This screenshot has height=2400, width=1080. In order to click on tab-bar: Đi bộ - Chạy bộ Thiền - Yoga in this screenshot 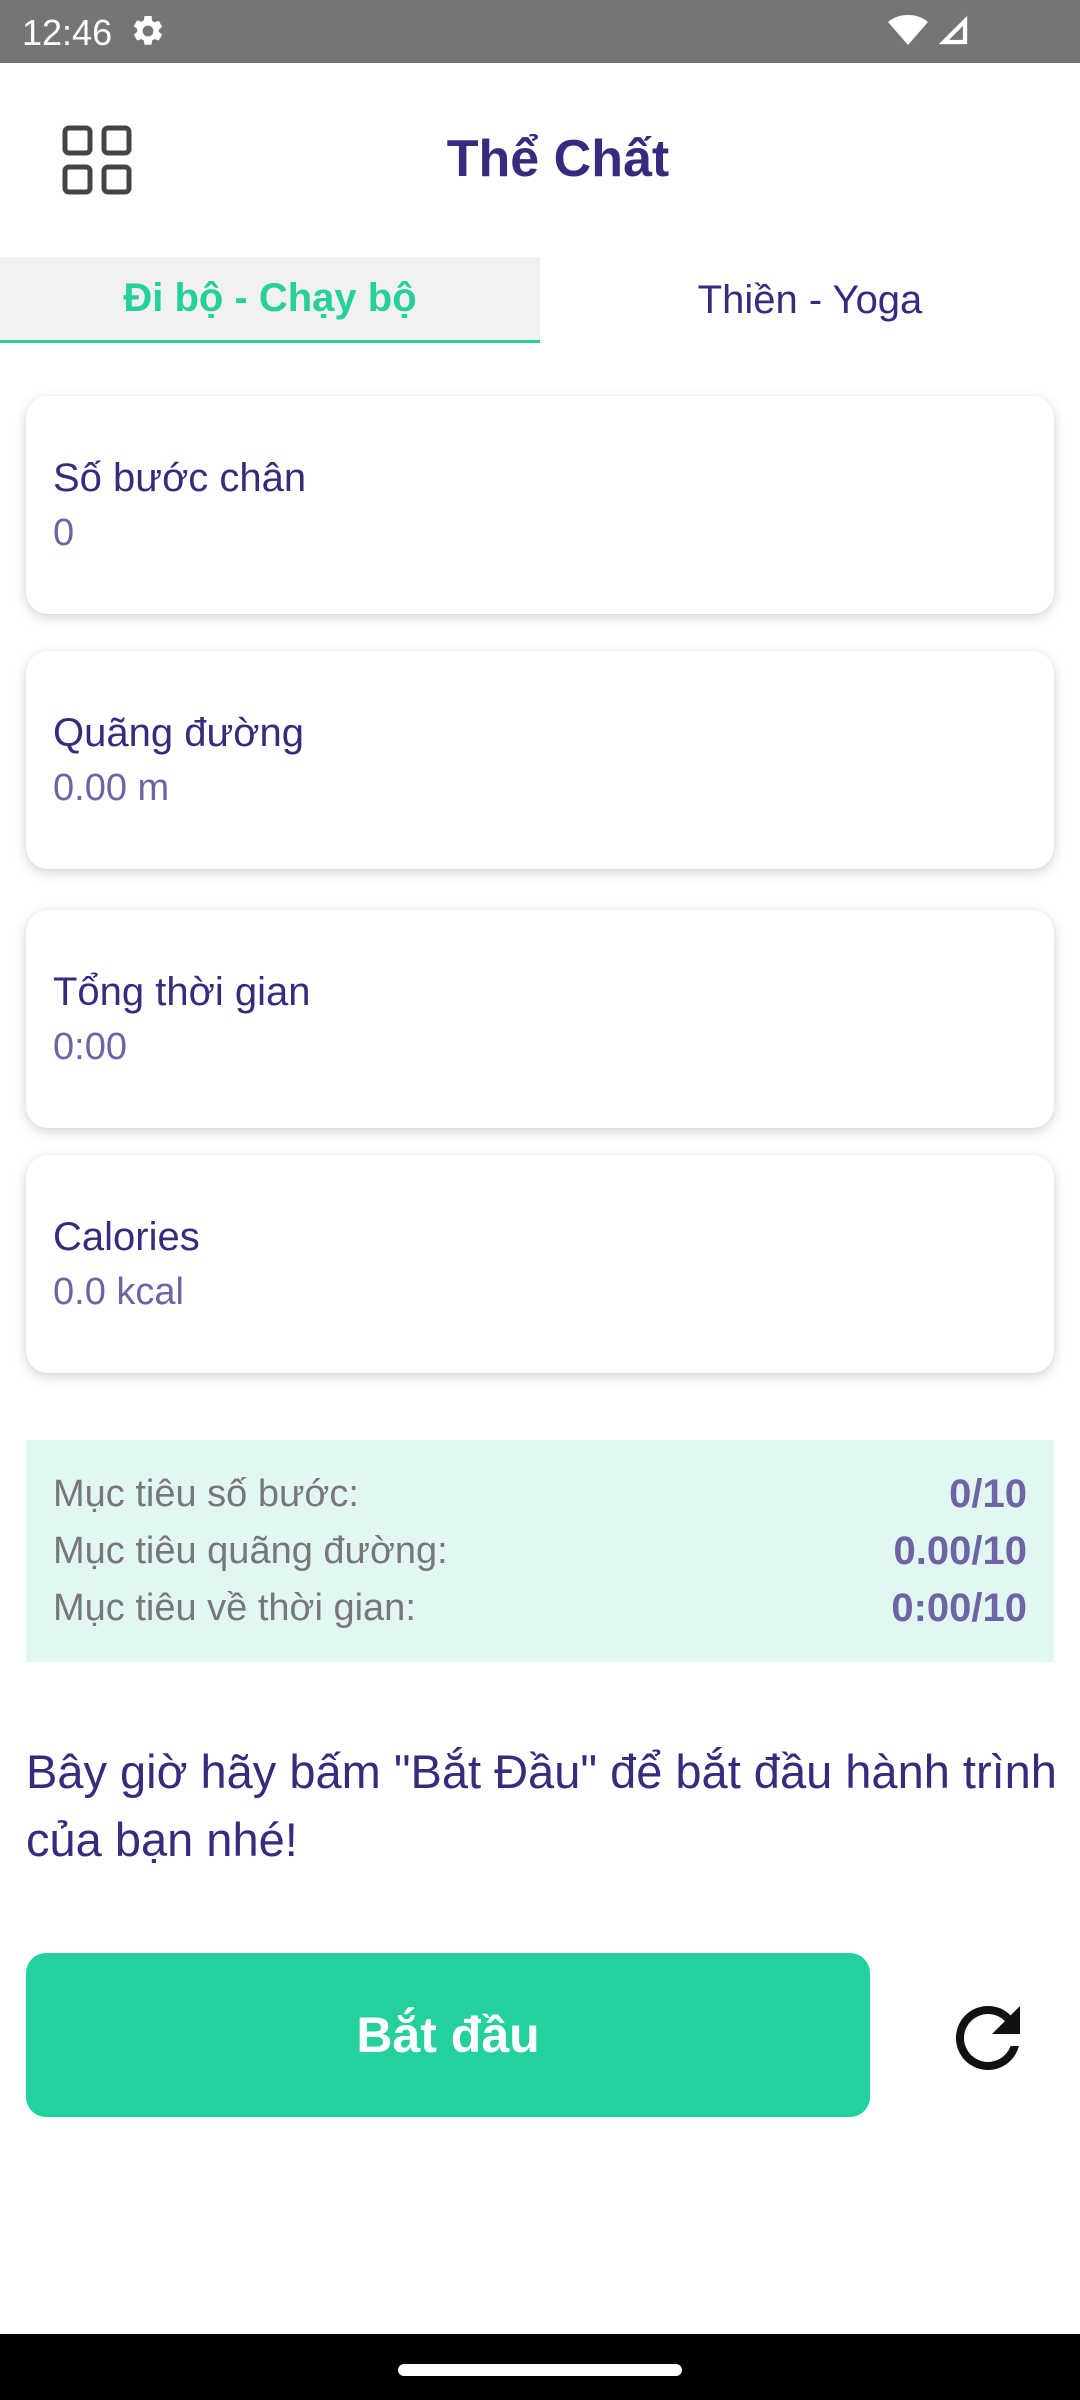, I will do `click(540, 300)`.